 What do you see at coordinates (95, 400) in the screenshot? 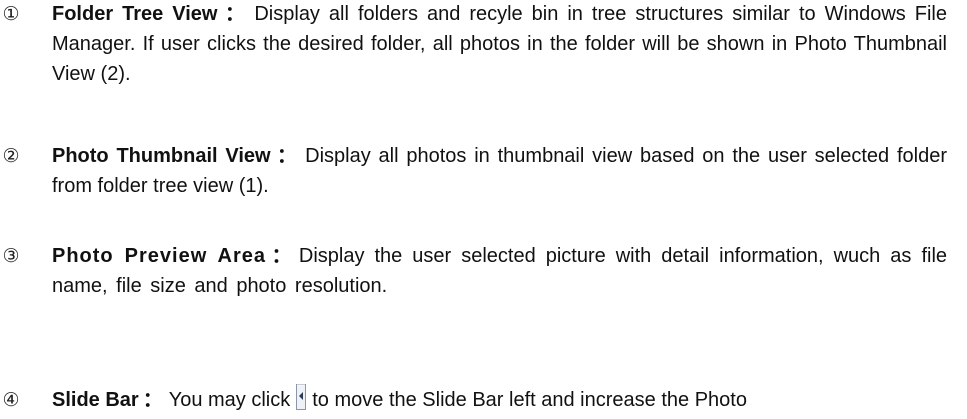
I see `item-title: Slide Bar` at bounding box center [95, 400].